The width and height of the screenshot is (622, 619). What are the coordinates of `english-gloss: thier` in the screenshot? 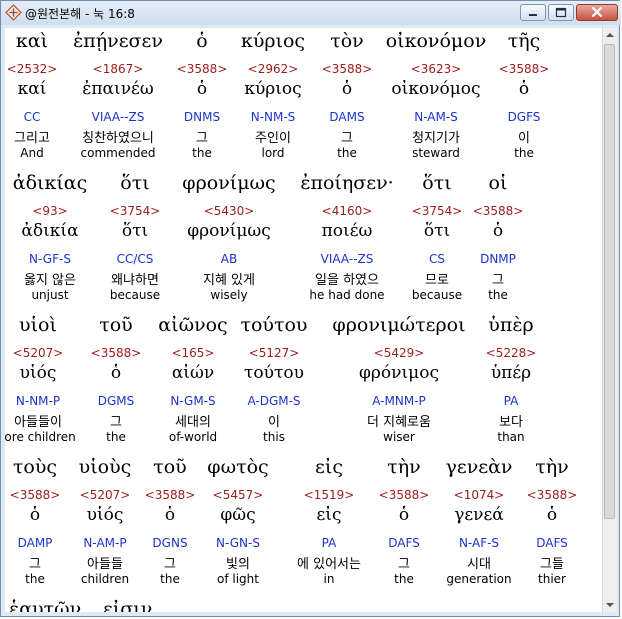 It's located at (552, 579).